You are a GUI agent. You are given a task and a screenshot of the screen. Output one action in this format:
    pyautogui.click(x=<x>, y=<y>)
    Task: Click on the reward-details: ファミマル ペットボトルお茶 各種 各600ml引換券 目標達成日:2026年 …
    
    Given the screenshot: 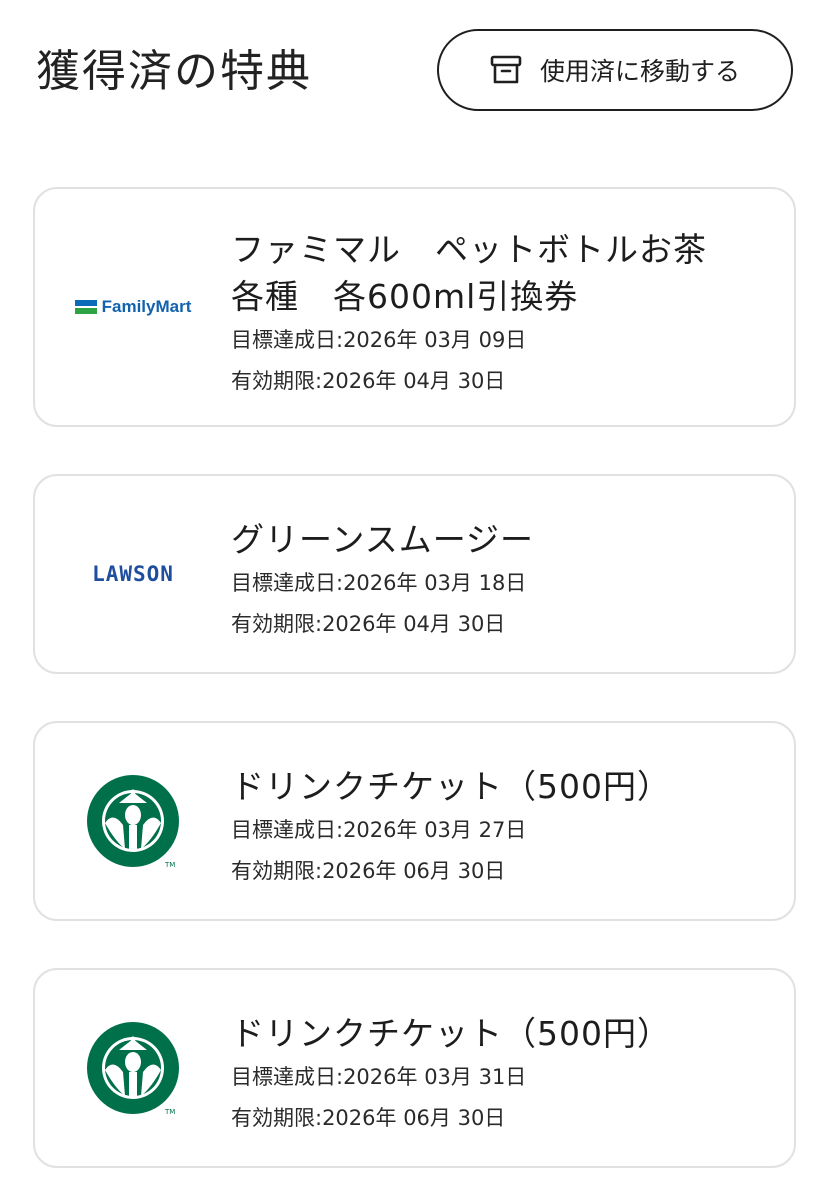 What is the action you would take?
    pyautogui.click(x=502, y=314)
    